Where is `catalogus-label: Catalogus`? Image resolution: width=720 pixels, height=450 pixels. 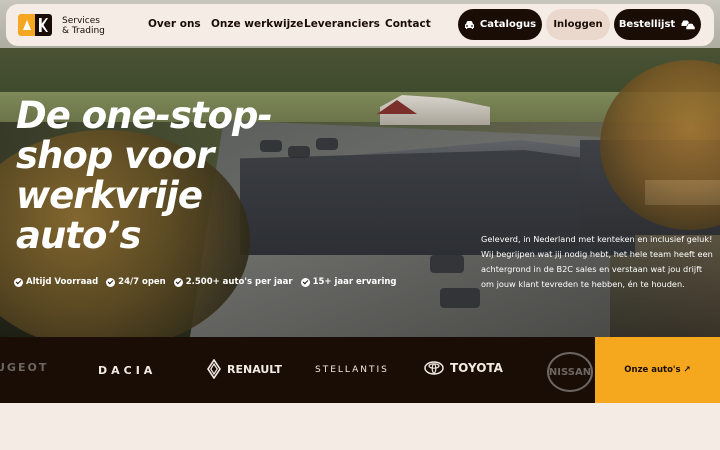
catalogus-label: Catalogus is located at coordinates (508, 24).